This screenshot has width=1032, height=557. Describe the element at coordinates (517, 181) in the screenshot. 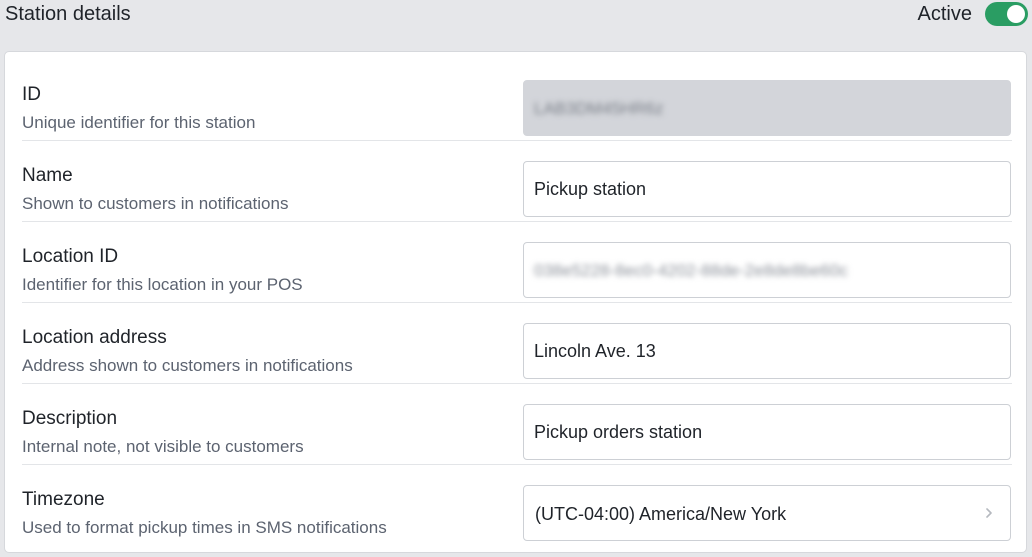

I see `name-row: Name Shown to customers in notifications` at that location.